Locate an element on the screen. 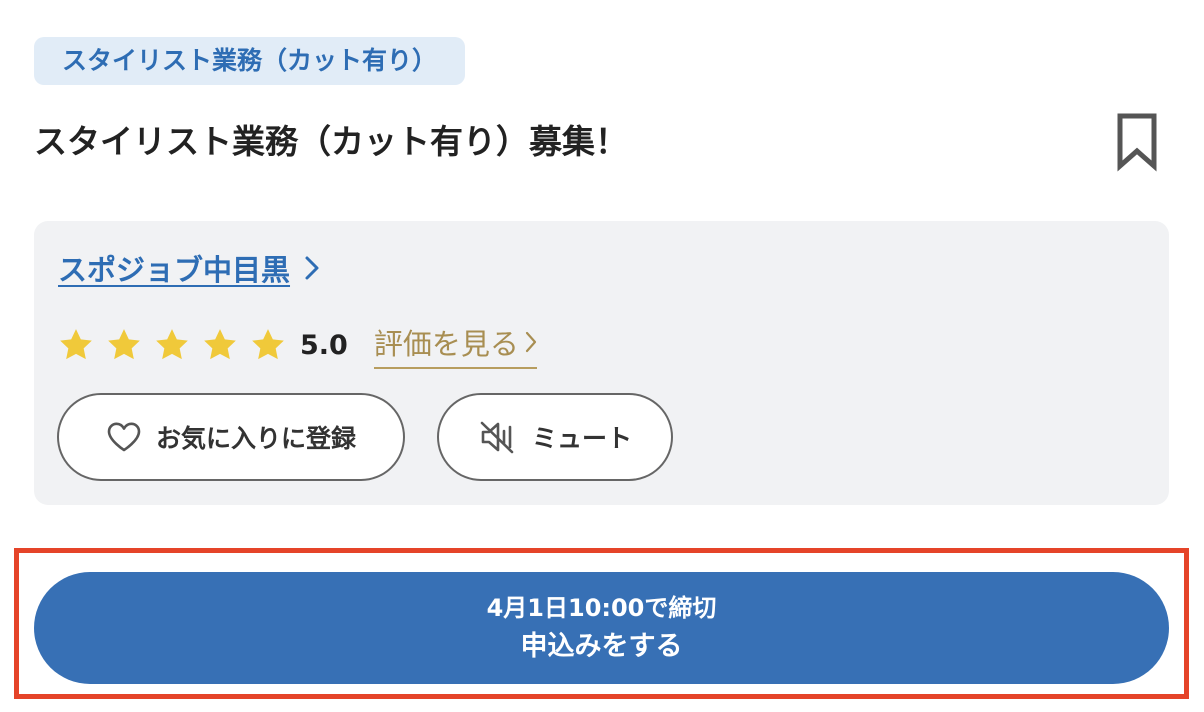 The height and width of the screenshot is (712, 1204). rating-row: 5.0 評価を見る is located at coordinates (296, 345).